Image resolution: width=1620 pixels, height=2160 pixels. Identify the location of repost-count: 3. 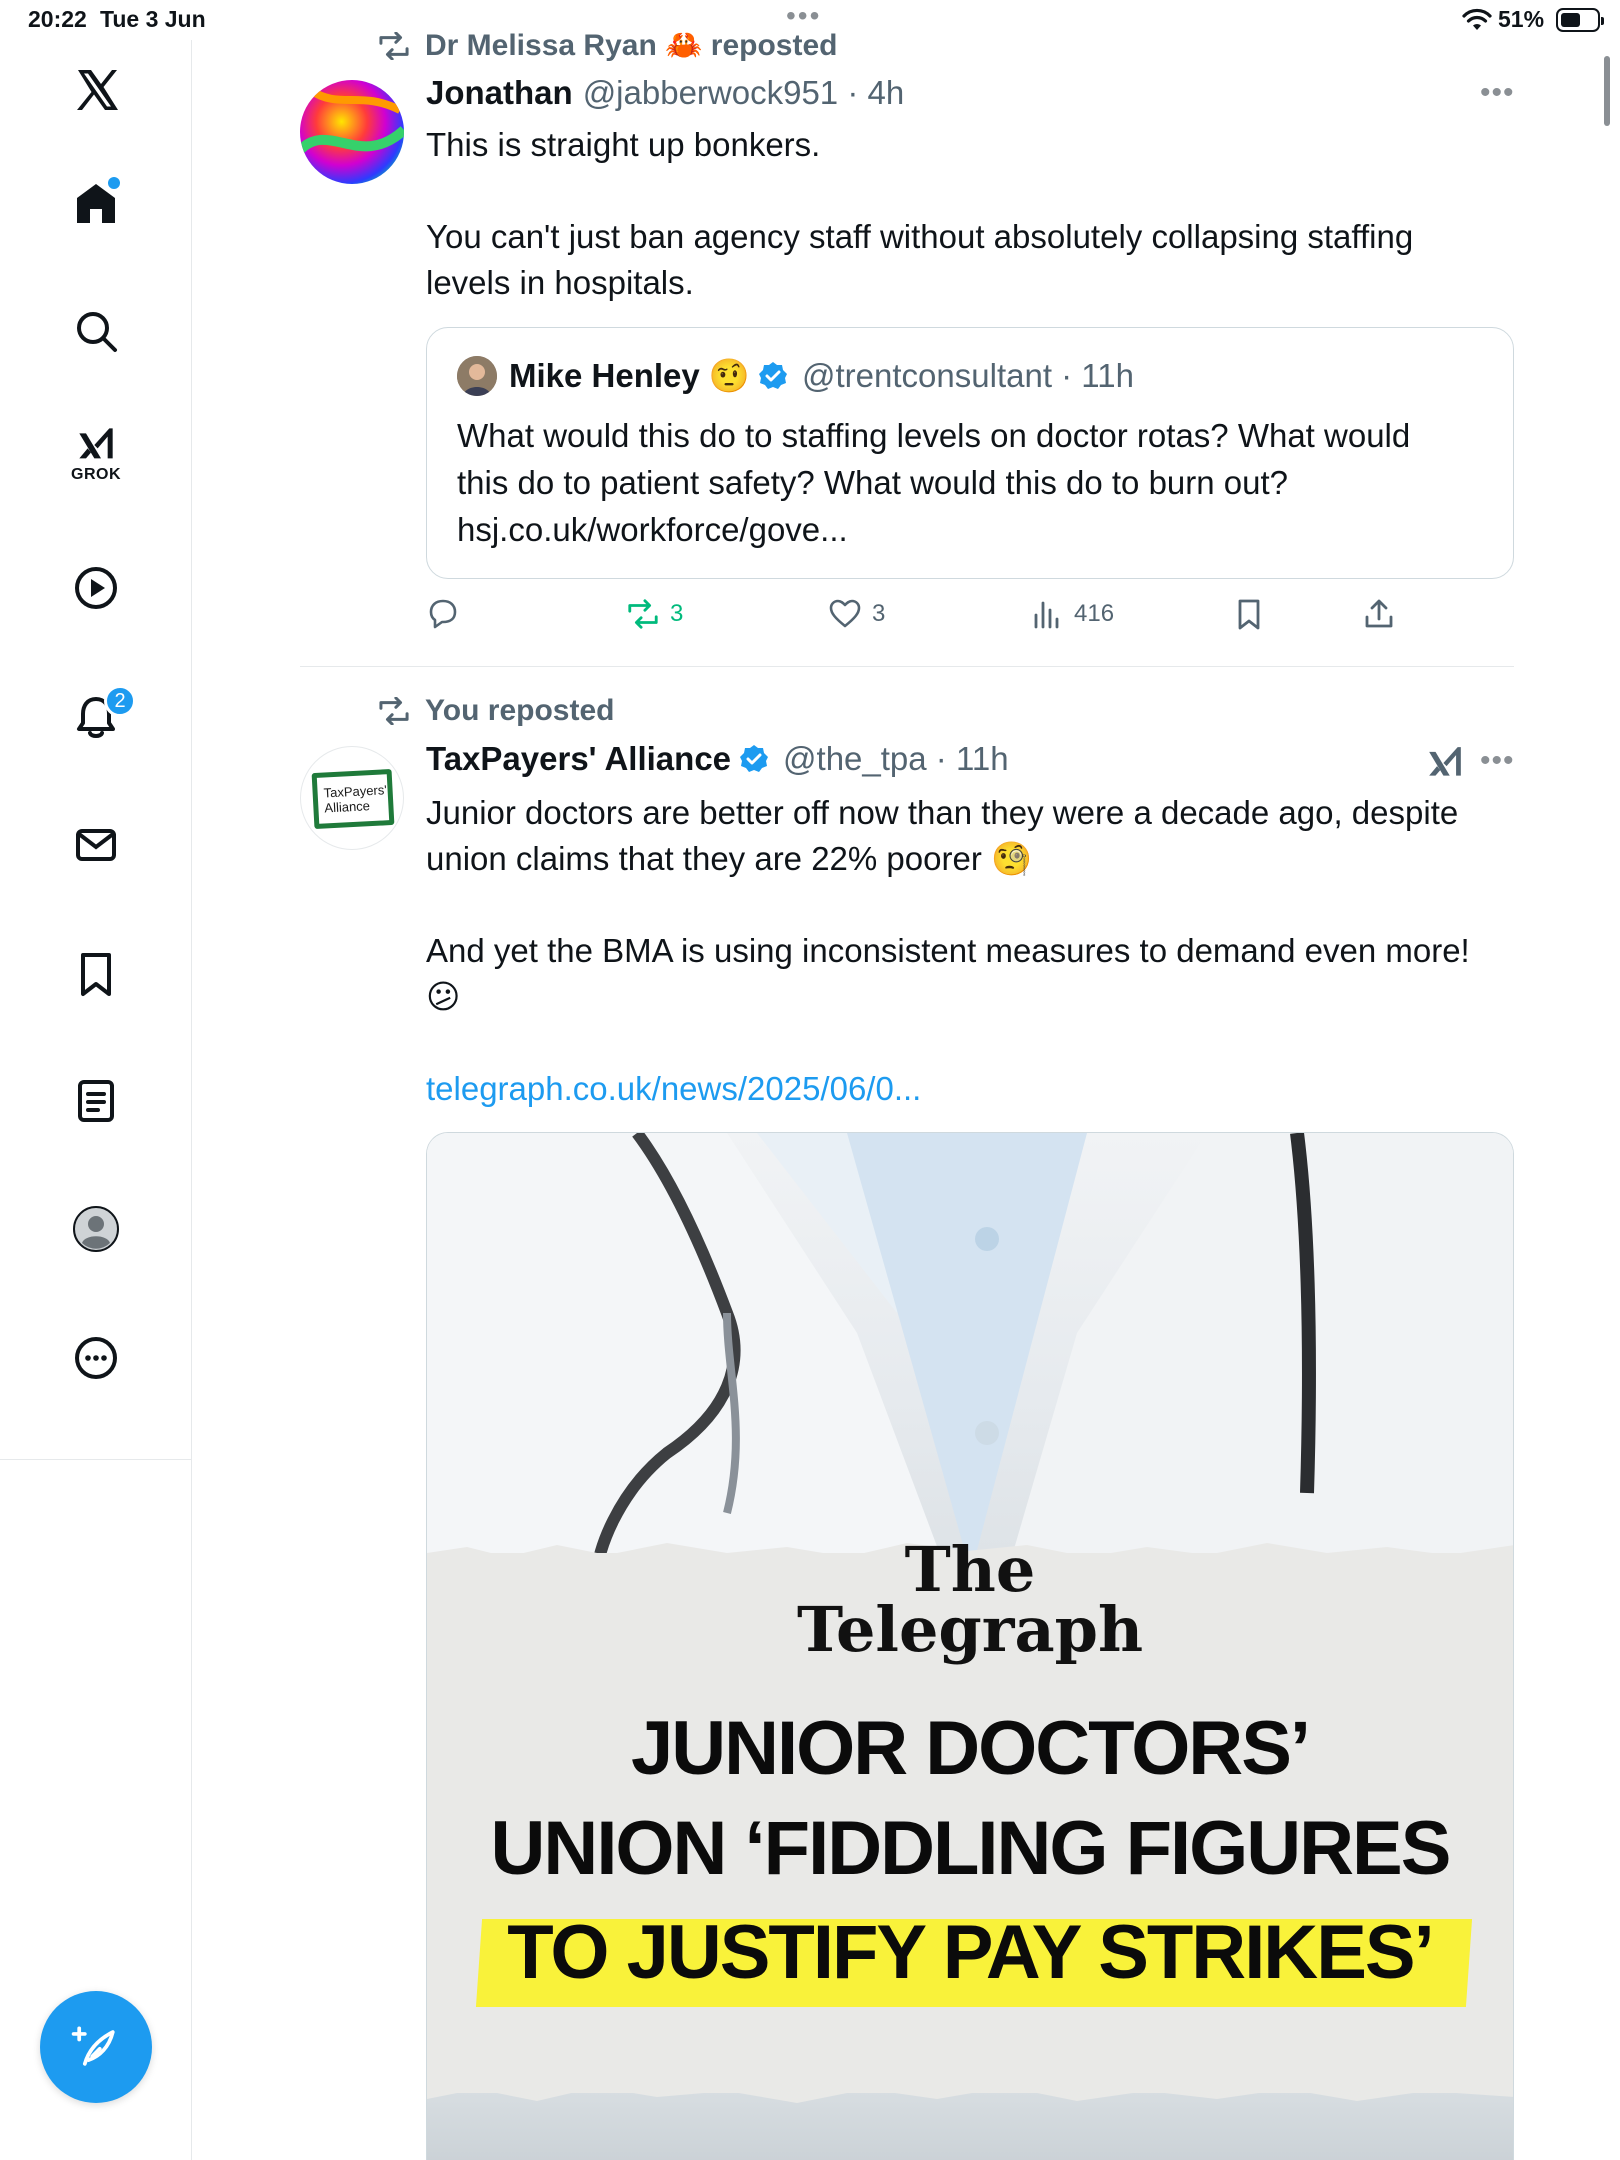
(677, 613).